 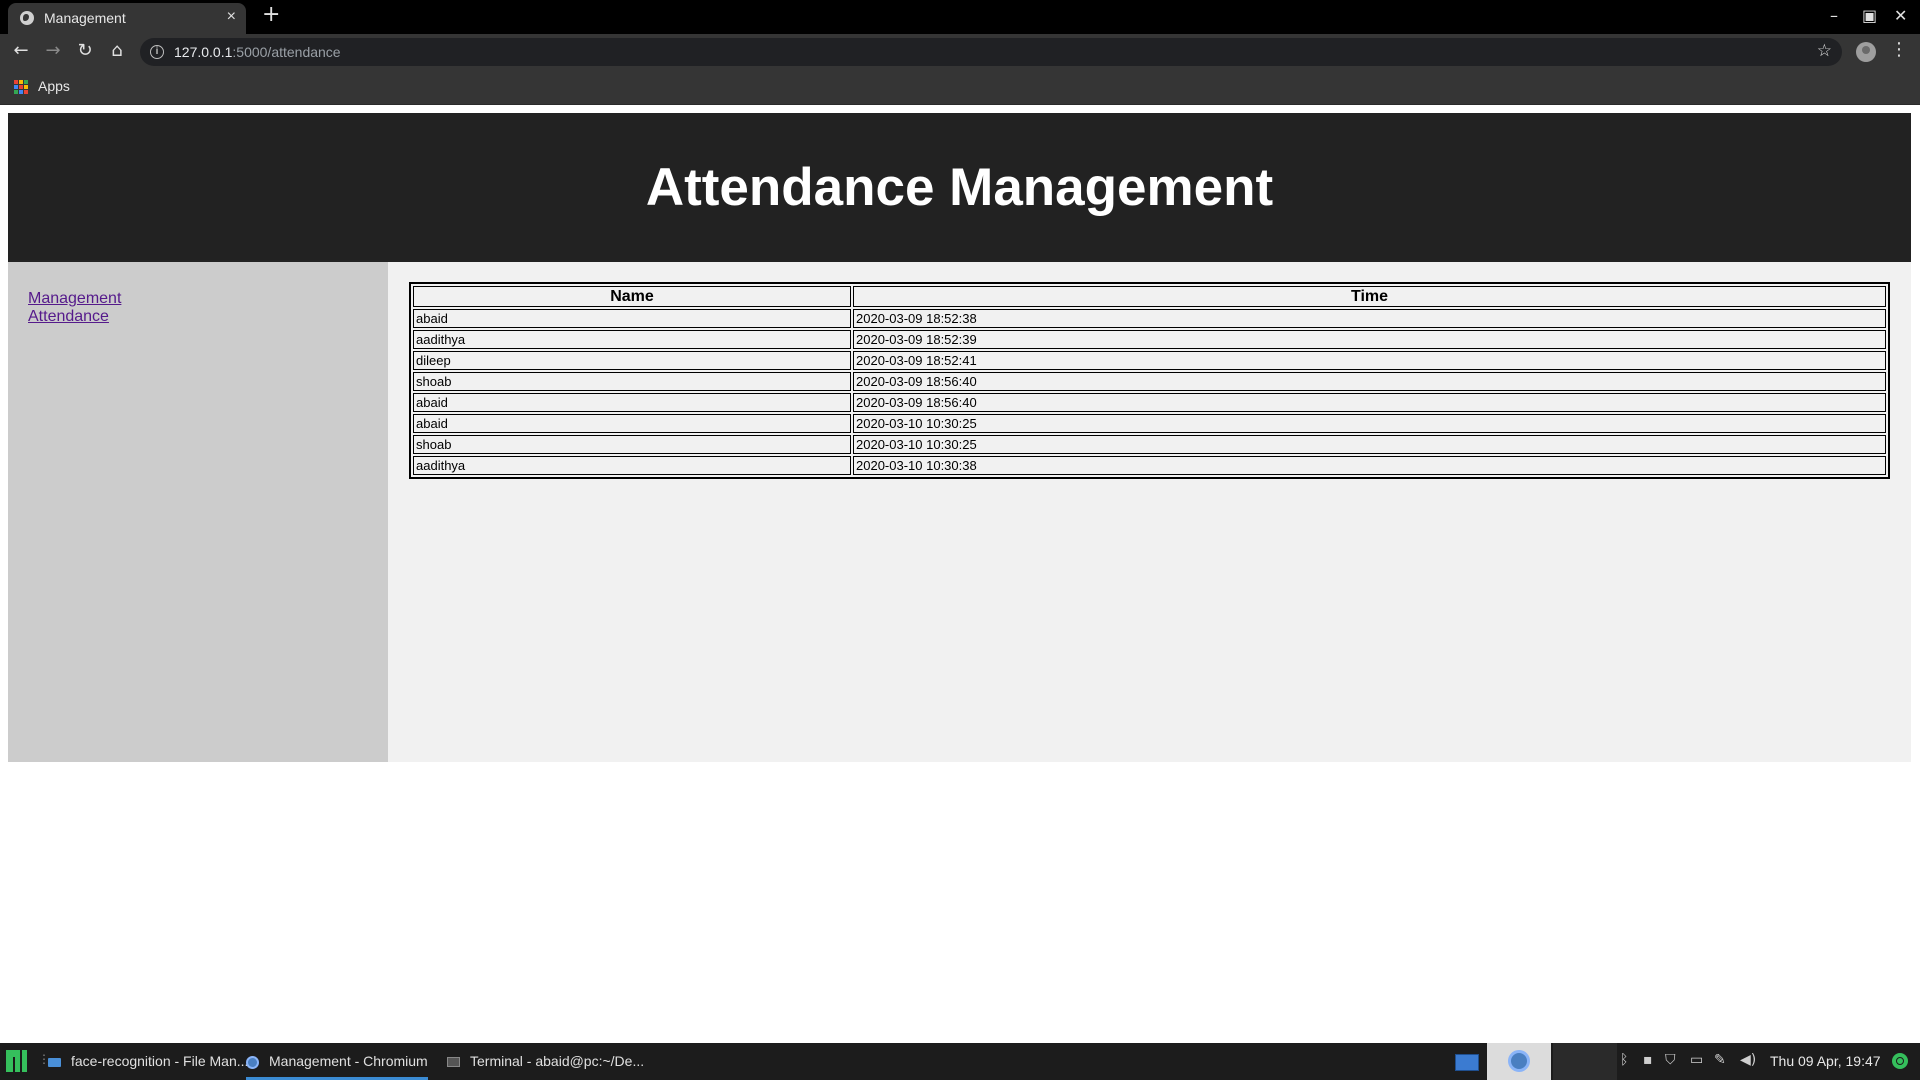 I want to click on manjaro-logo-icon, so click(x=16, y=1061).